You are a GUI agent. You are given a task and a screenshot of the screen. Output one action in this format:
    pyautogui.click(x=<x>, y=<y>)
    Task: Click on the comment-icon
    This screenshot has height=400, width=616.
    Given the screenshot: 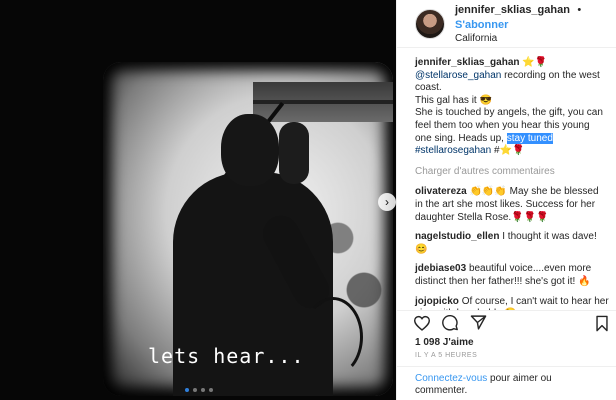 What is the action you would take?
    pyautogui.click(x=450, y=323)
    